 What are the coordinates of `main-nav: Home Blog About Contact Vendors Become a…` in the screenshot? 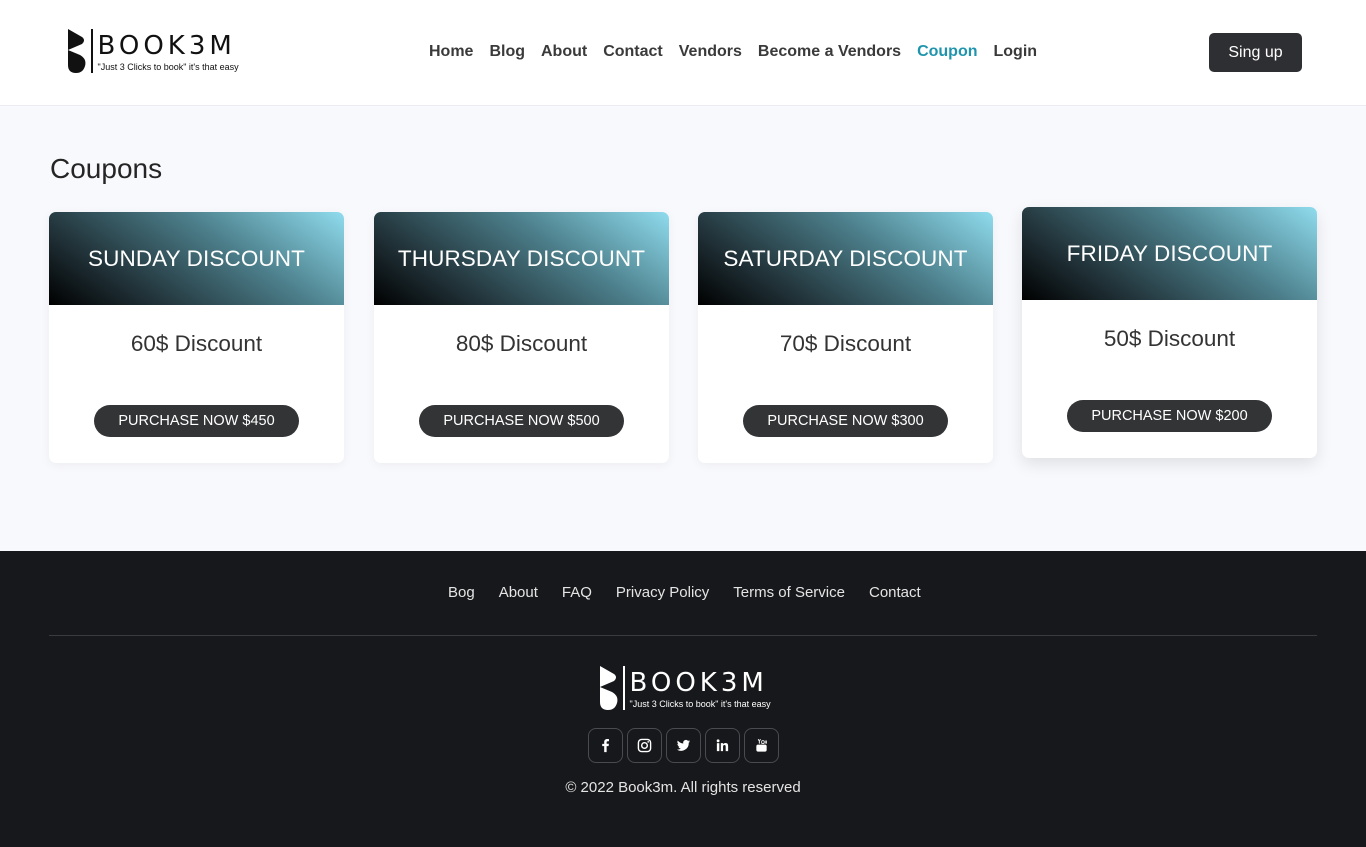 It's located at (733, 52).